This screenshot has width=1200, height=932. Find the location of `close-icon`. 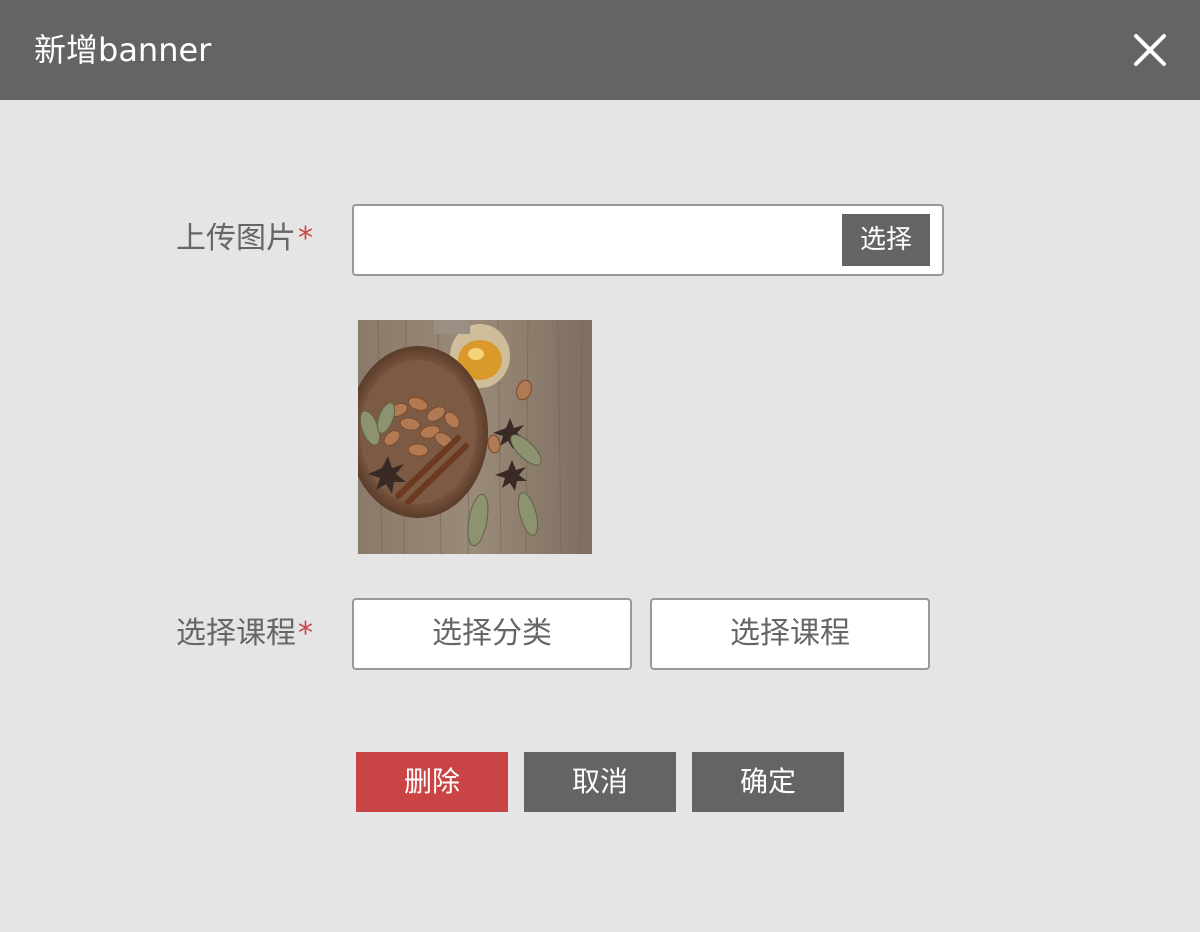

close-icon is located at coordinates (1150, 50).